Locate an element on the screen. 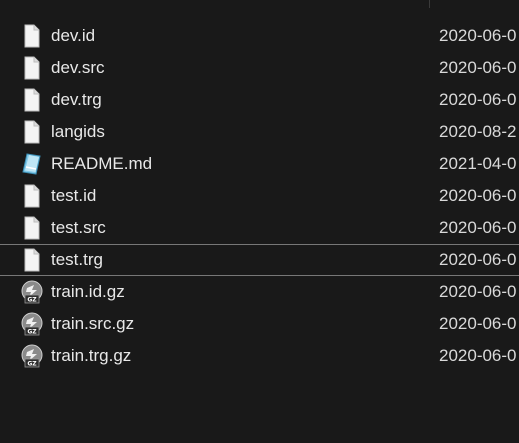 The width and height of the screenshot is (519, 443). file-row: README.md 2021-04-0 is located at coordinates (259, 164).